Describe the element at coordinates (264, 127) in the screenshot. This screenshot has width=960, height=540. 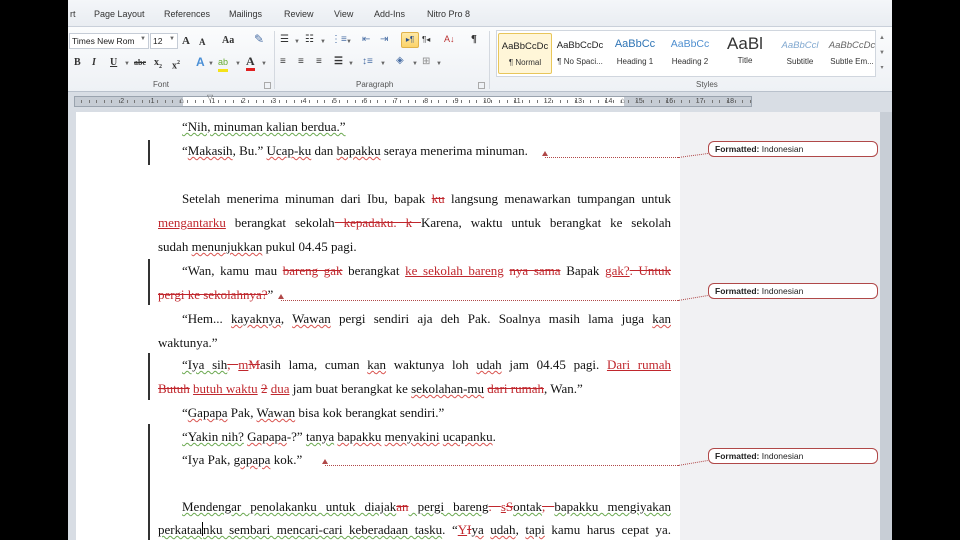
I see `document-line: “Nih, minuman kalian berdua.”` at that location.